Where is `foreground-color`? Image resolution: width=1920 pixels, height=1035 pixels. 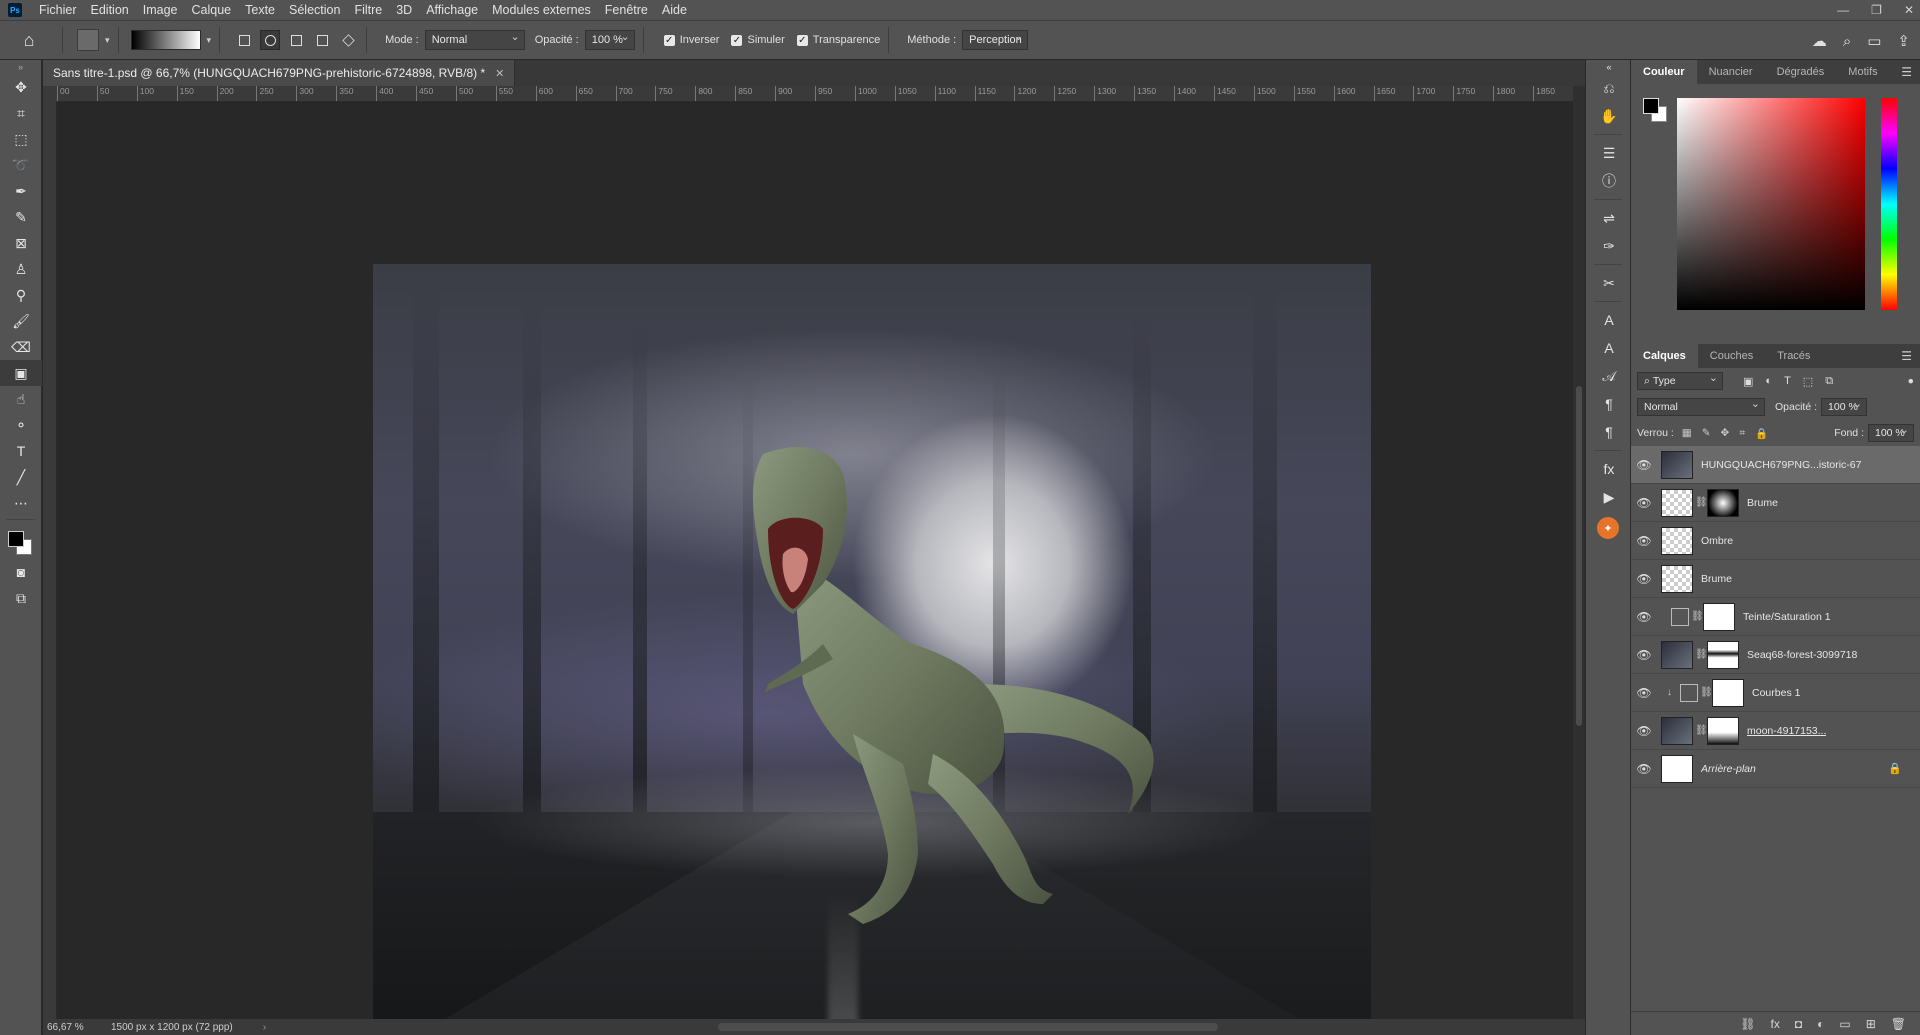
foreground-color is located at coordinates (16, 539).